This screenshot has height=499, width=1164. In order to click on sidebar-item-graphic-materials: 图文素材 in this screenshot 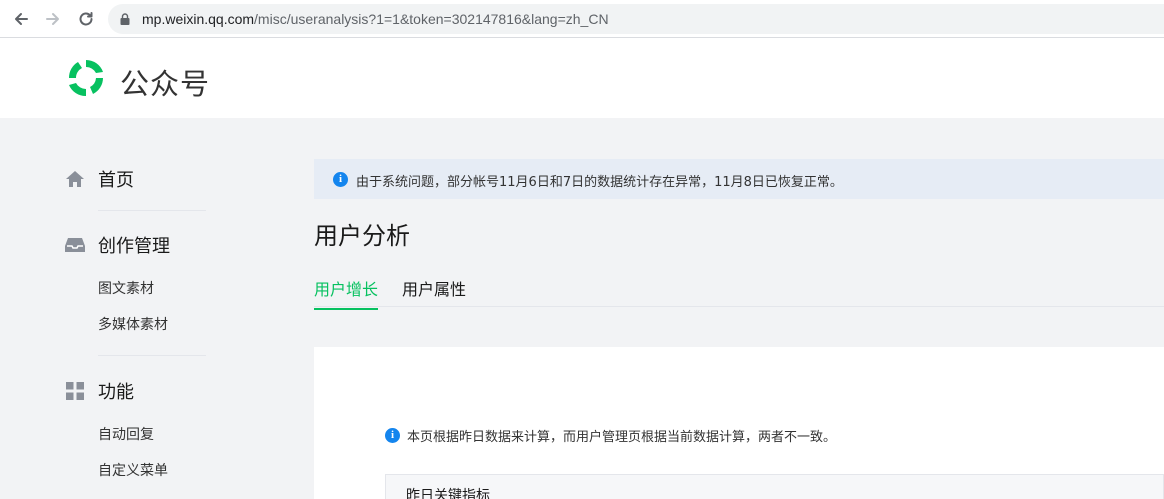, I will do `click(126, 288)`.